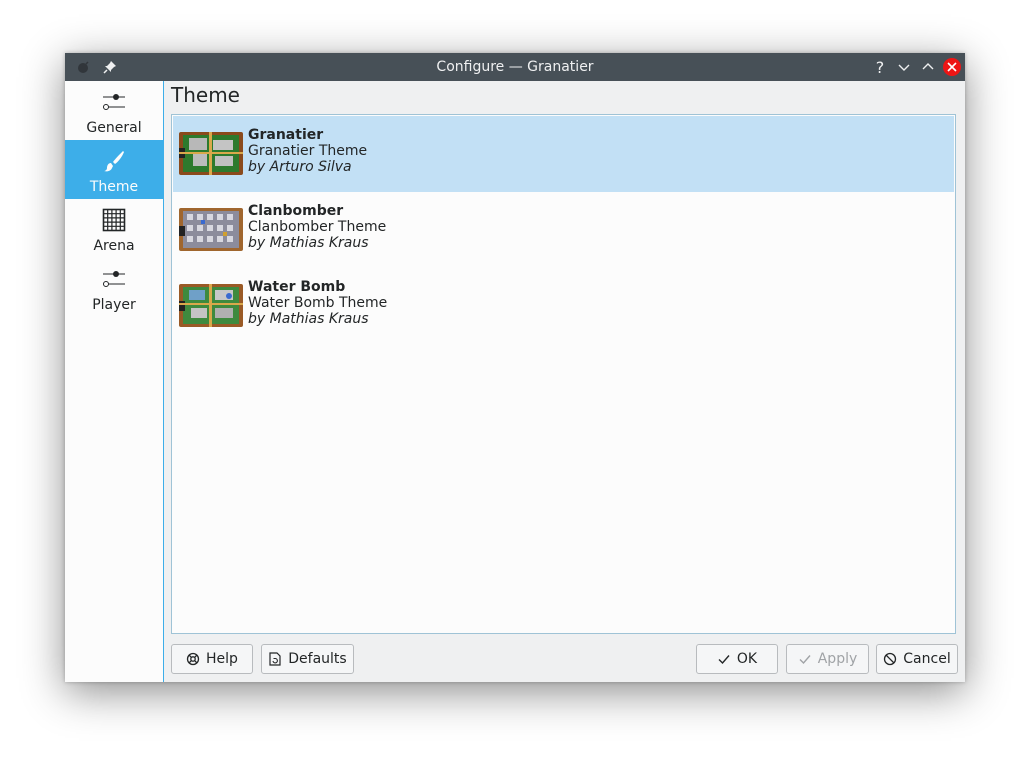 The height and width of the screenshot is (759, 1030). I want to click on cancel-button: Cancel, so click(917, 659).